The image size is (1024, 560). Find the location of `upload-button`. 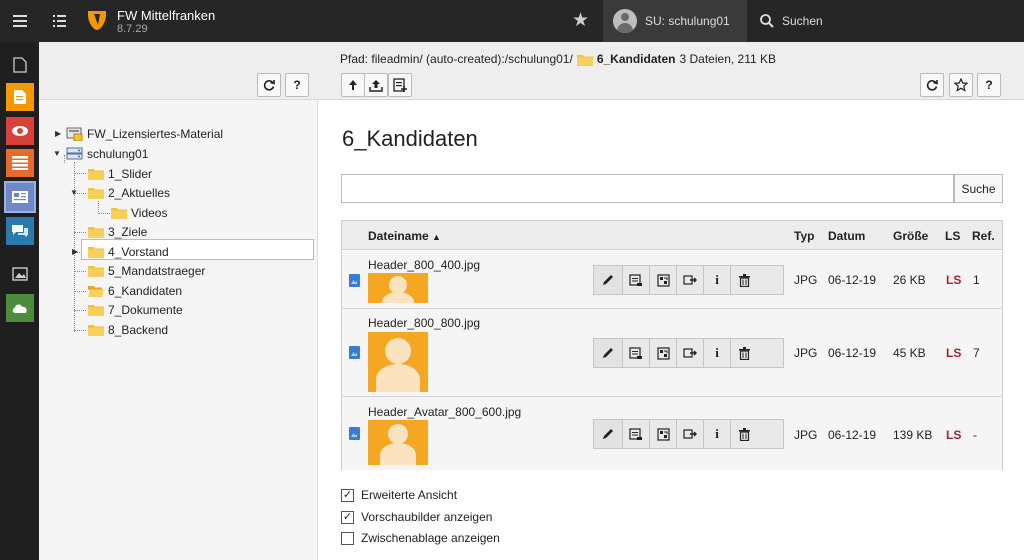

upload-button is located at coordinates (376, 85).